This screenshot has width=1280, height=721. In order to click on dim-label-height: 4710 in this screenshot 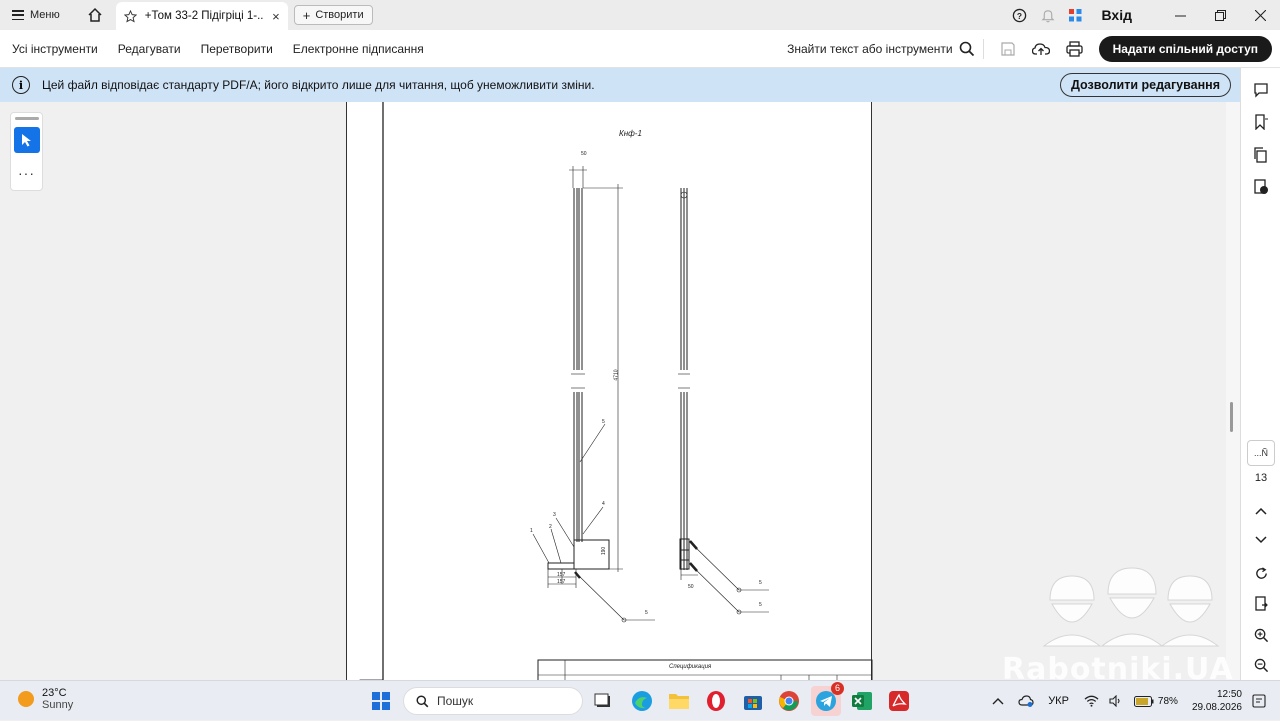, I will do `click(616, 375)`.